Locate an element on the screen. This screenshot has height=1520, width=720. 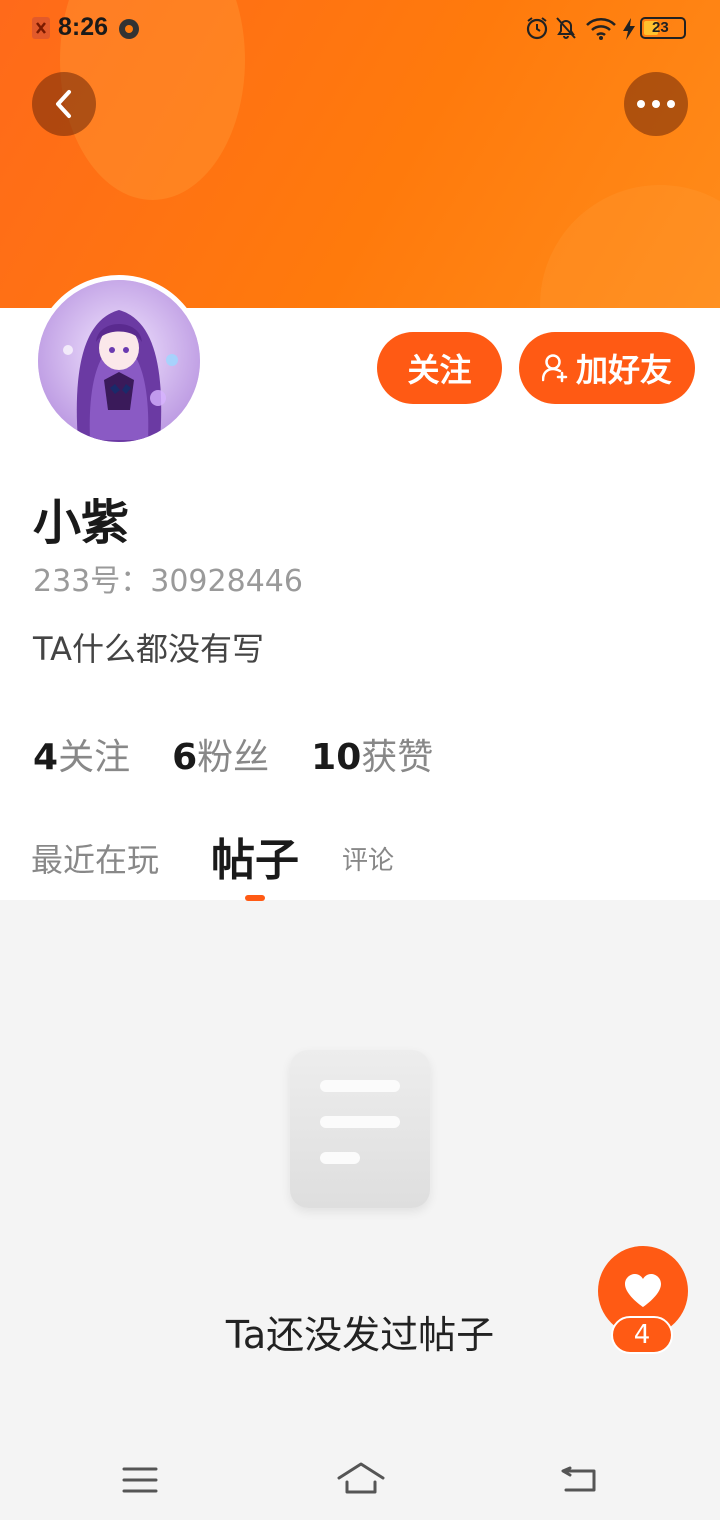
tab-comments: 评论 is located at coordinates (368, 858).